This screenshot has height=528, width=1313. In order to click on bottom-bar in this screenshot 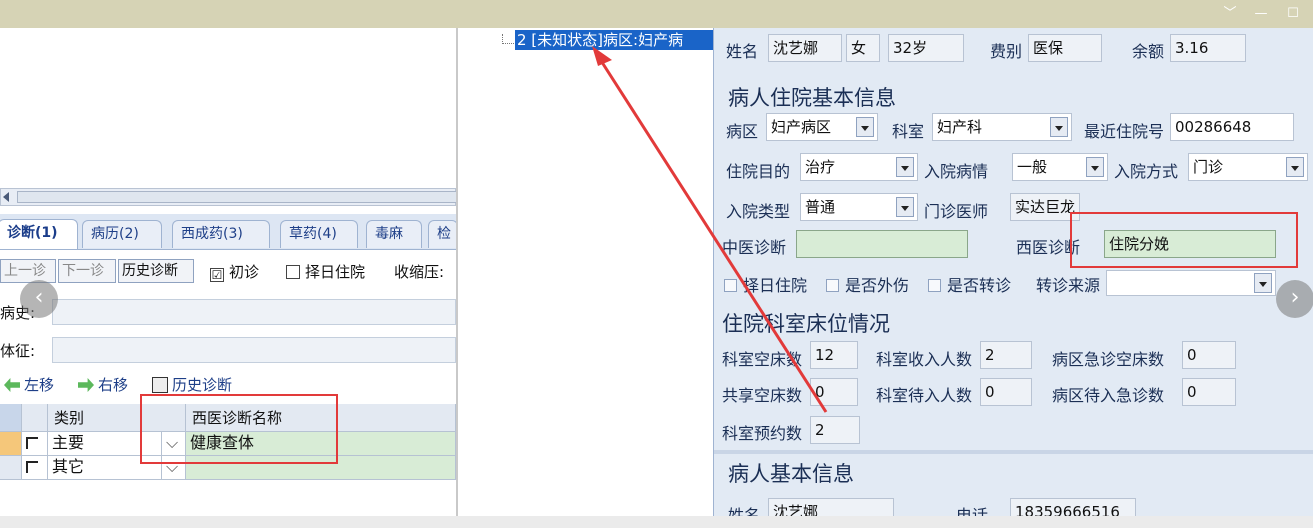, I will do `click(656, 522)`.